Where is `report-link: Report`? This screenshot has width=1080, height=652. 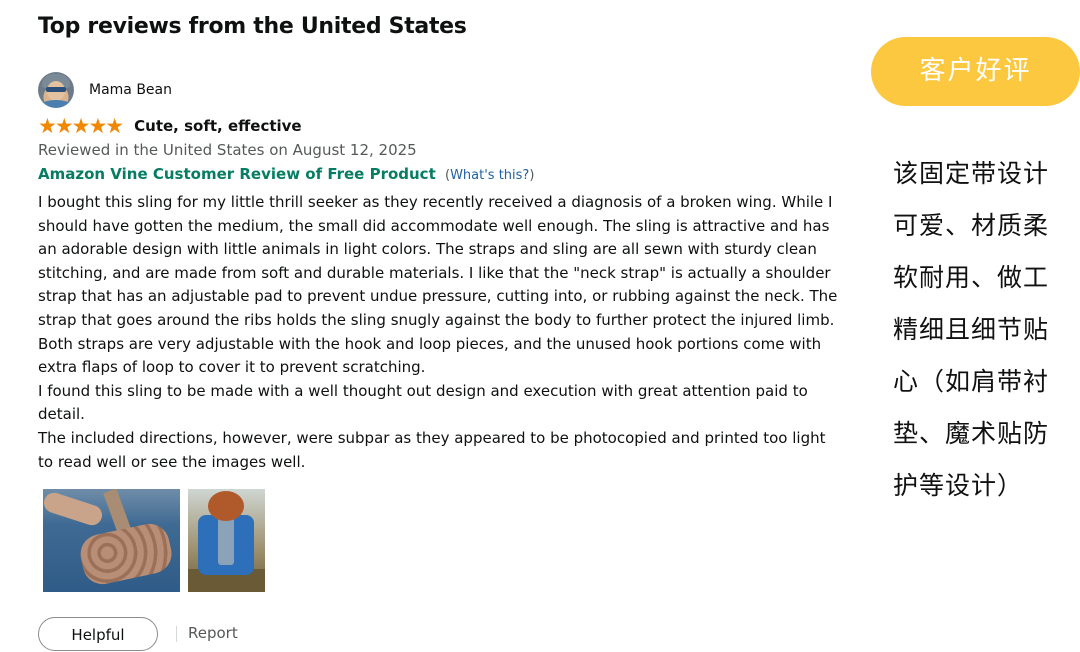
report-link: Report is located at coordinates (213, 633).